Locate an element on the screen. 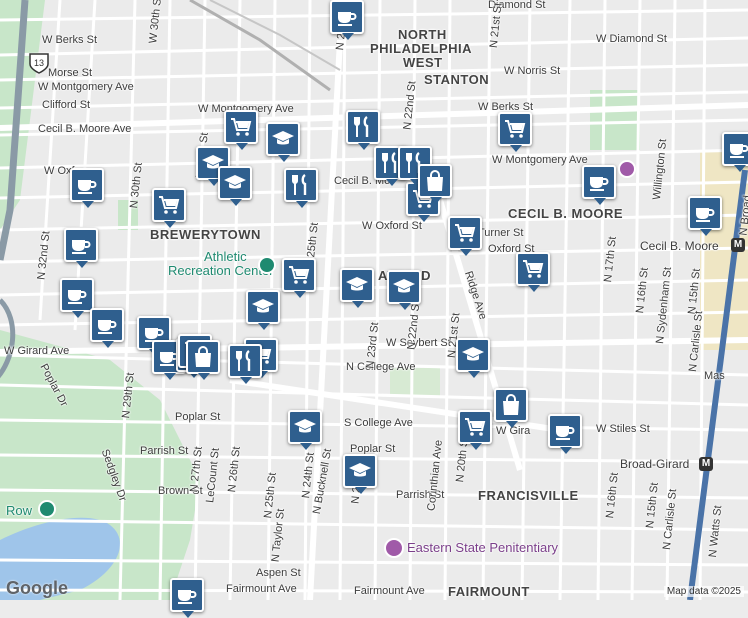 This screenshot has height=618, width=748. street-clifford: Clifford St is located at coordinates (66, 105).